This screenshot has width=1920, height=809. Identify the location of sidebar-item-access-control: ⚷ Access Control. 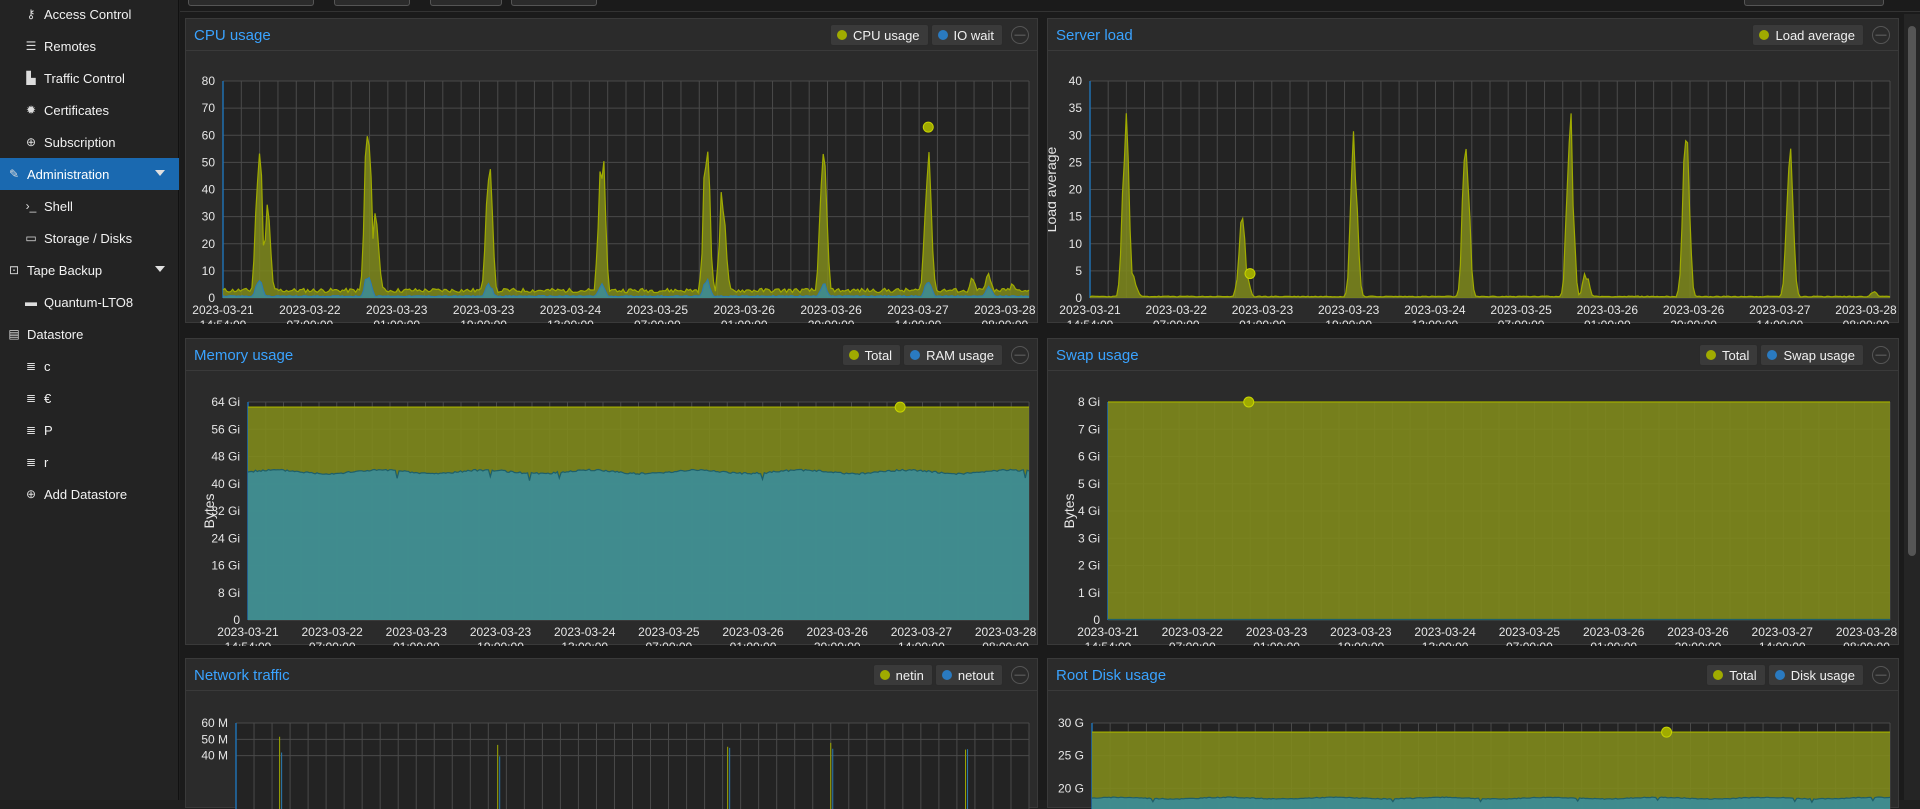
(89, 15).